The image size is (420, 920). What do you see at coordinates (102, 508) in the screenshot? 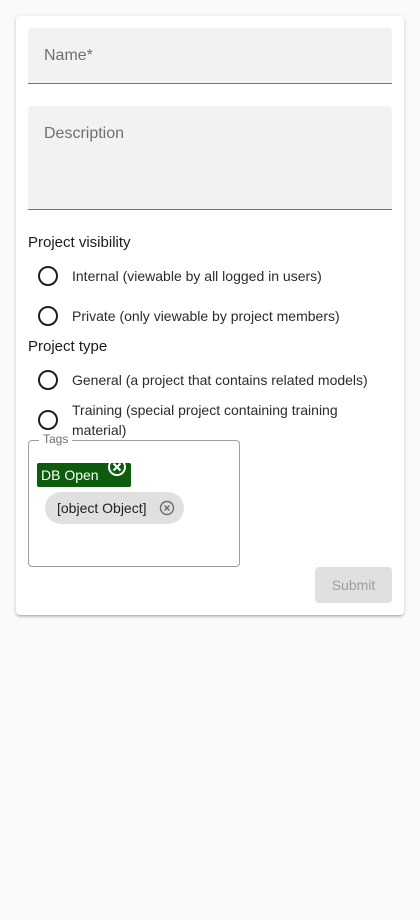
I see `tag-chip-object-label: [object Object]` at bounding box center [102, 508].